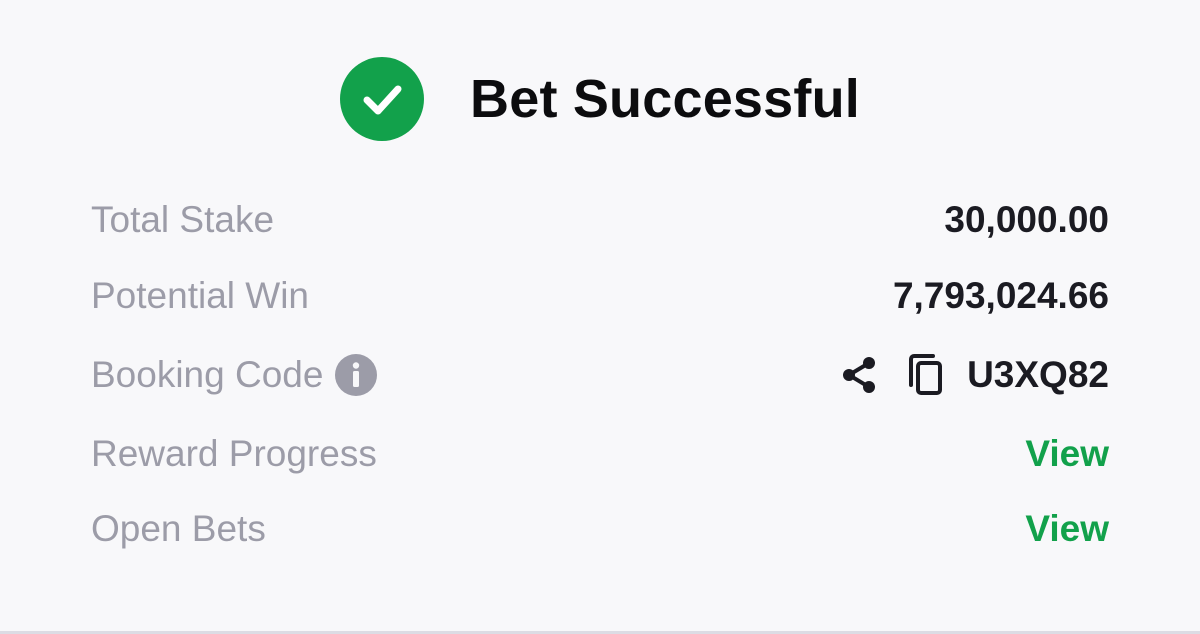  I want to click on open-bets-label: Open Bets, so click(178, 528).